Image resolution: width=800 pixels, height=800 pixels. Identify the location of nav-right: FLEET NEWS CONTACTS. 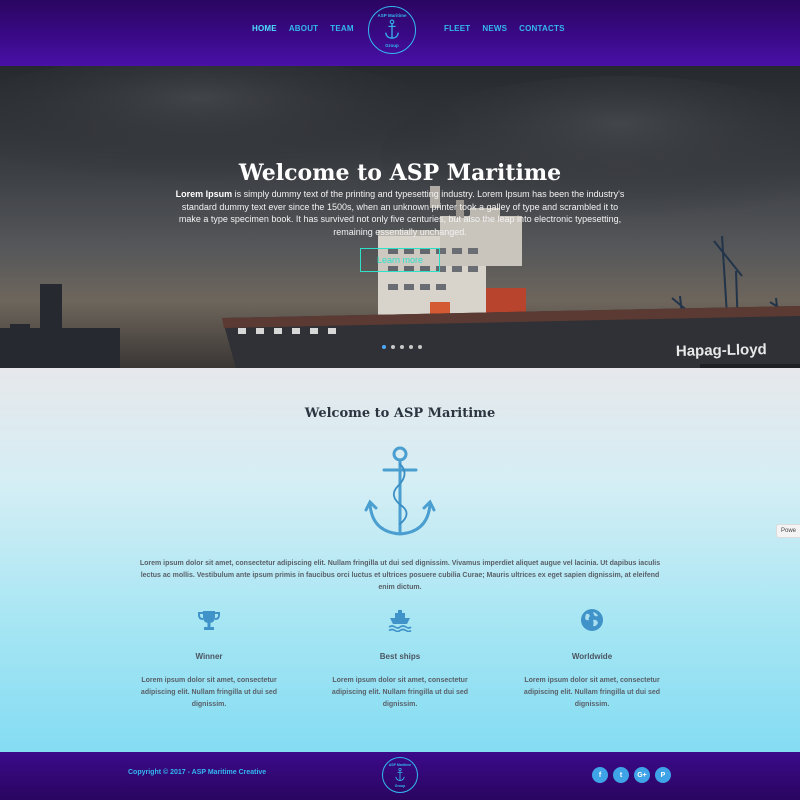
(504, 28).